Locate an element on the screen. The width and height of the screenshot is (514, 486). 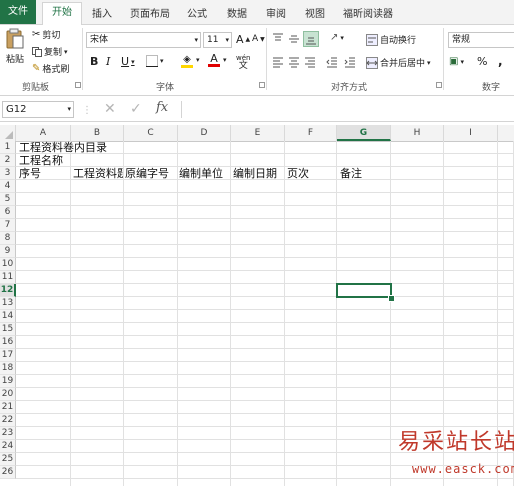
select-all-corner is located at coordinates (8, 133).